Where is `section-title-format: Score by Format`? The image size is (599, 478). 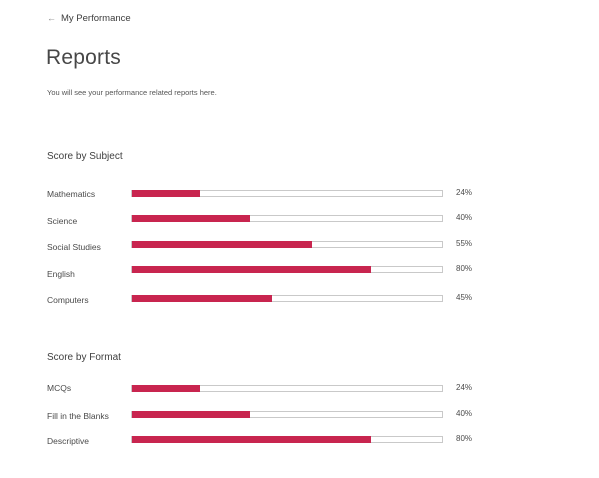
section-title-format: Score by Format is located at coordinates (84, 357).